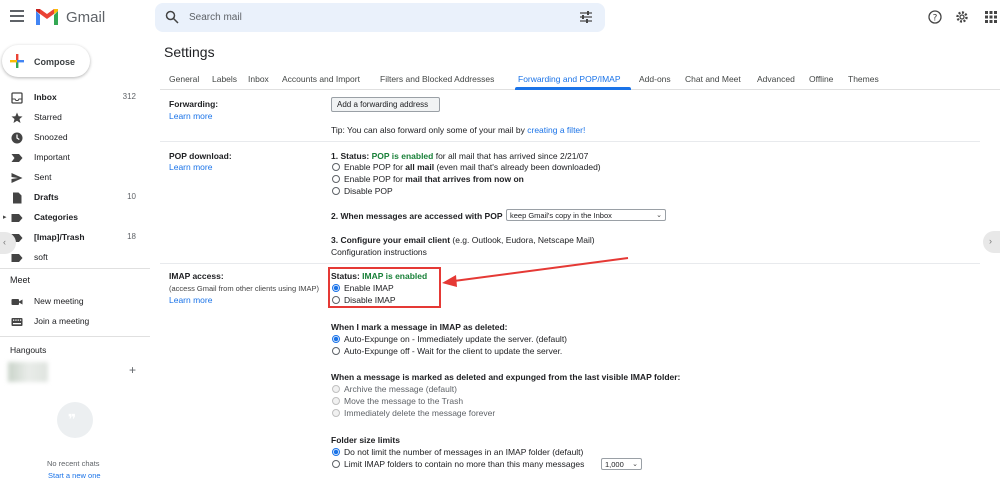 This screenshot has height=483, width=1000. Describe the element at coordinates (336, 413) in the screenshot. I see `delete-forever-radio` at that location.